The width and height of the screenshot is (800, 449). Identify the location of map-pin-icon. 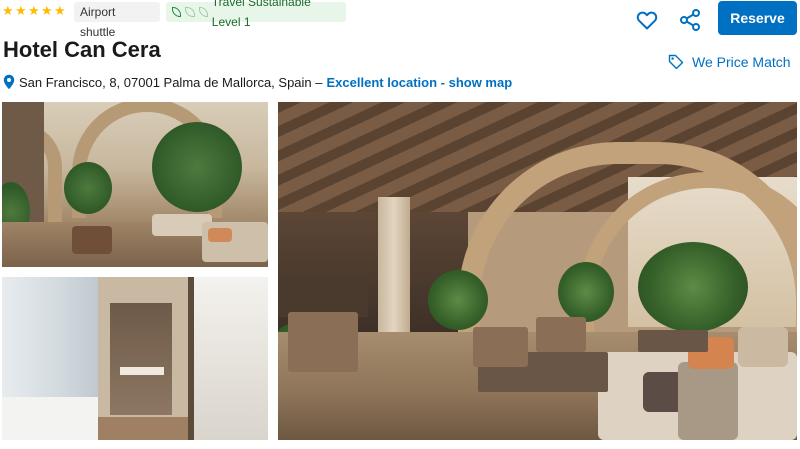
(9, 82).